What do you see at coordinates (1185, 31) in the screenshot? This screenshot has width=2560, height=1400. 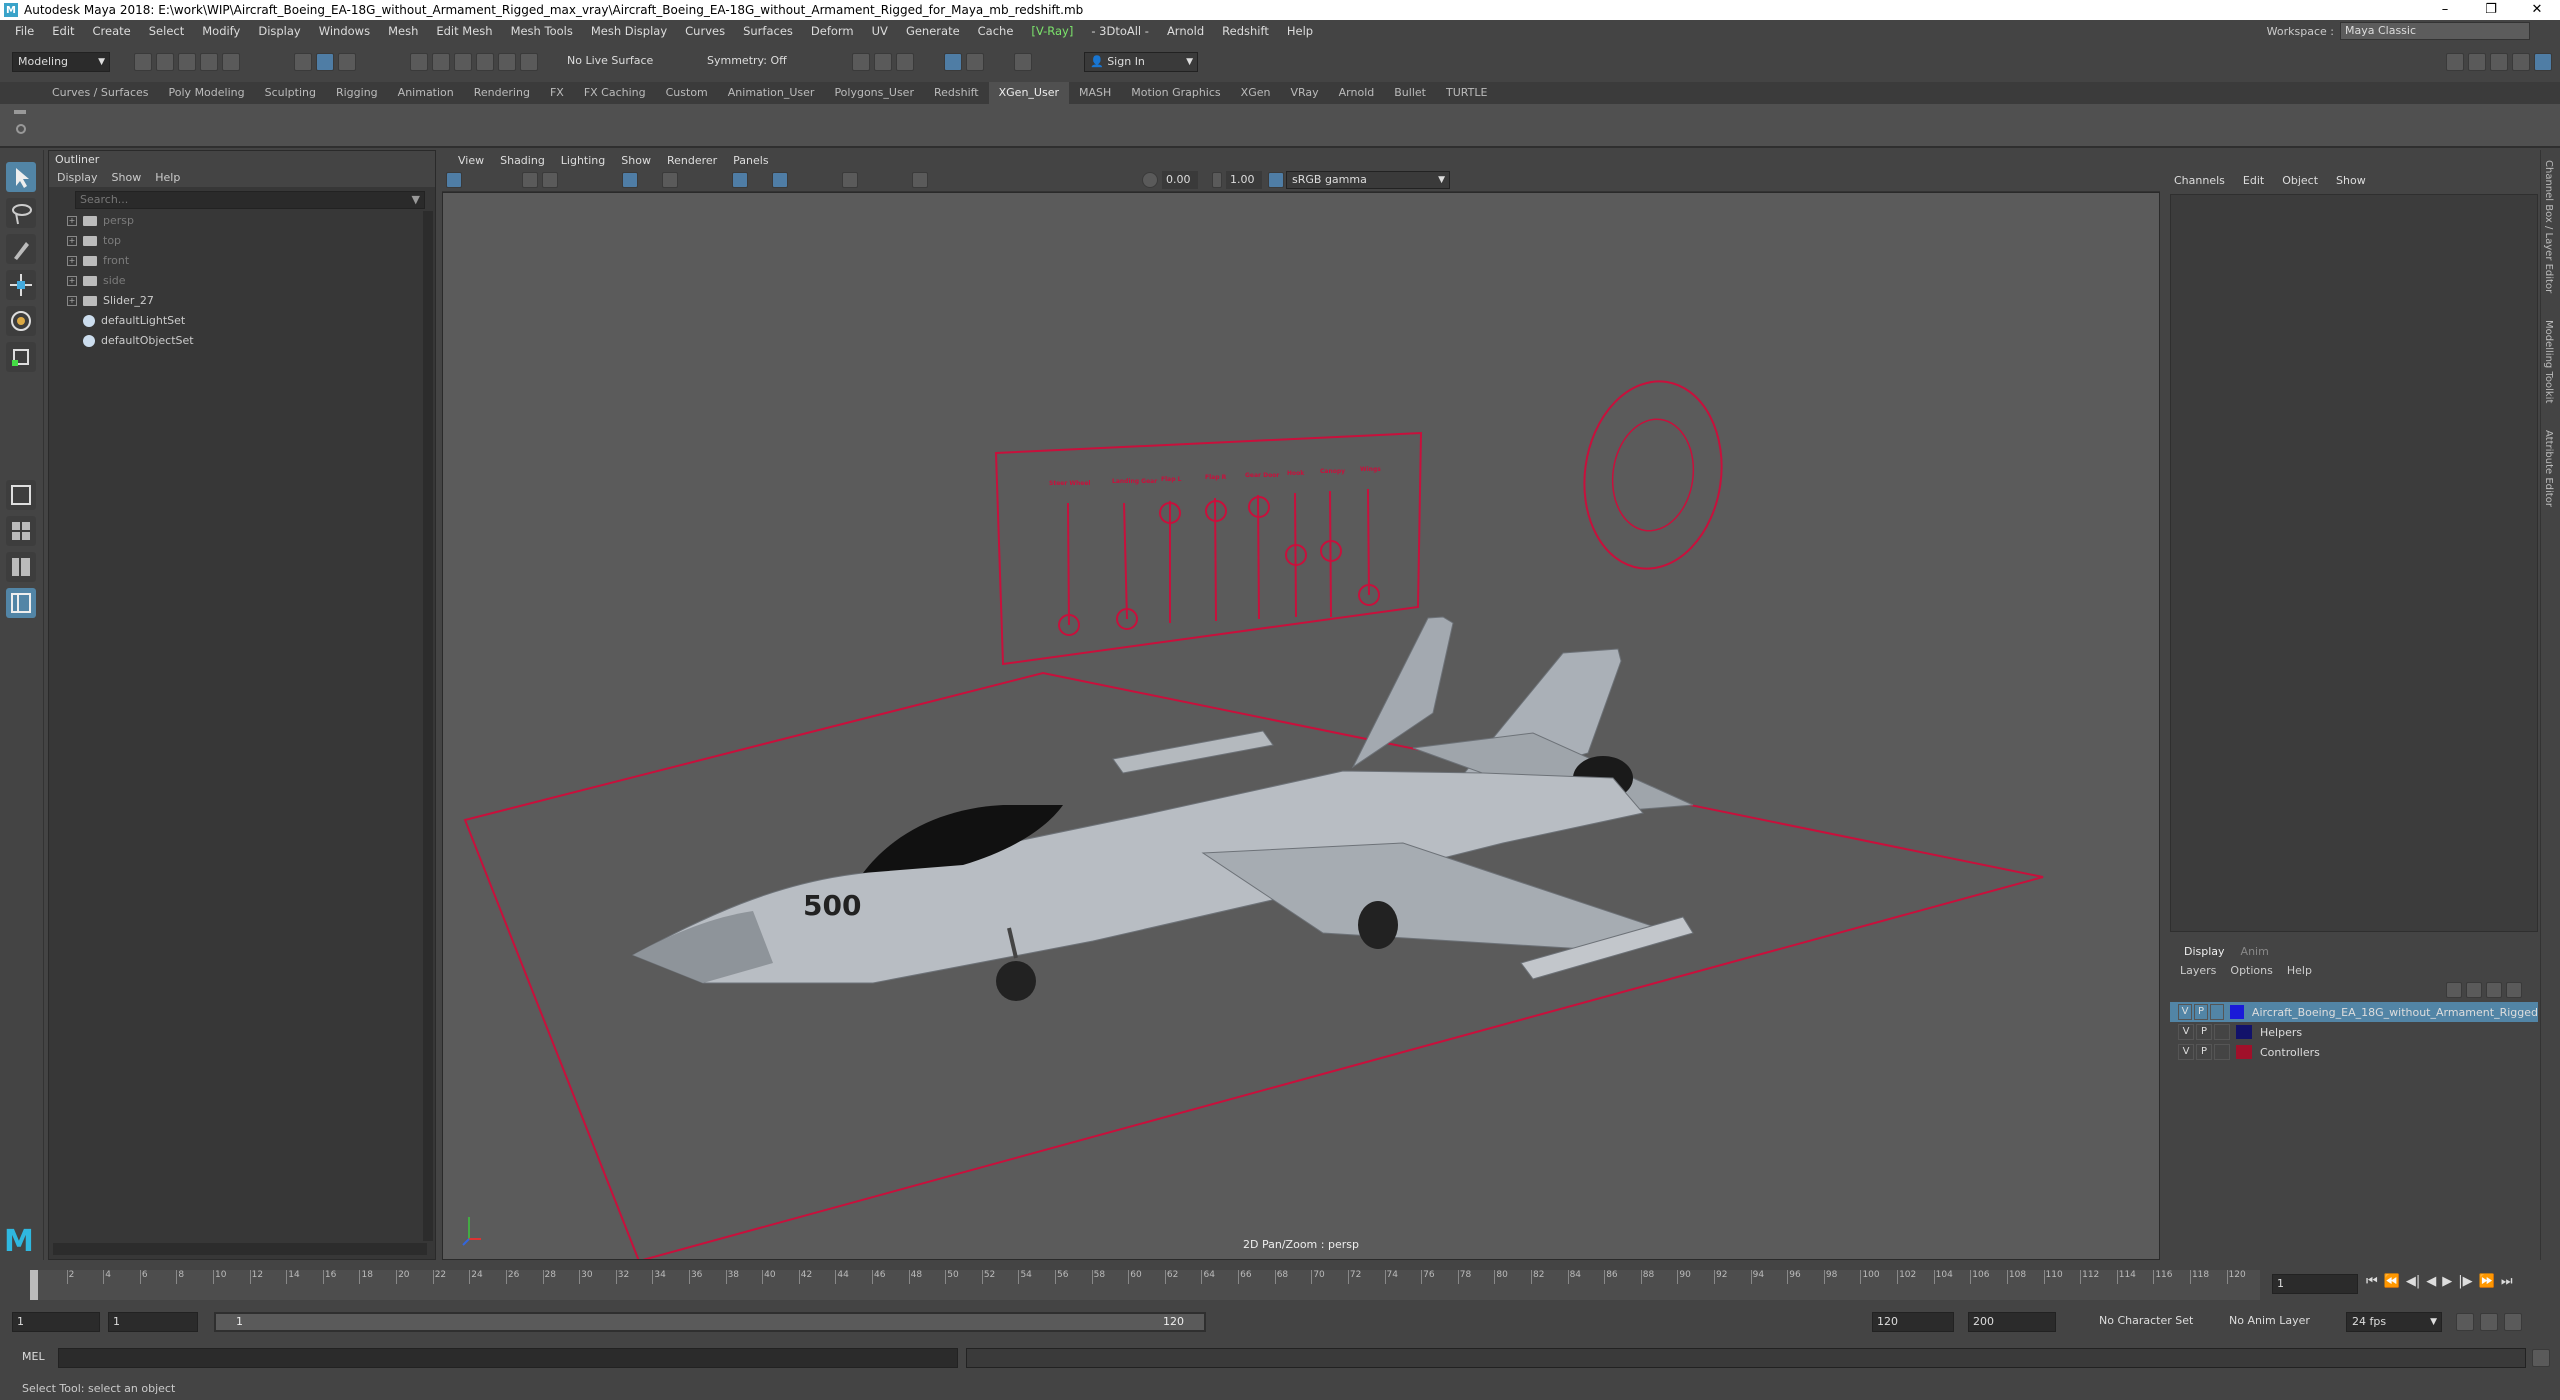 I see `menu-arnold: Arnold` at bounding box center [1185, 31].